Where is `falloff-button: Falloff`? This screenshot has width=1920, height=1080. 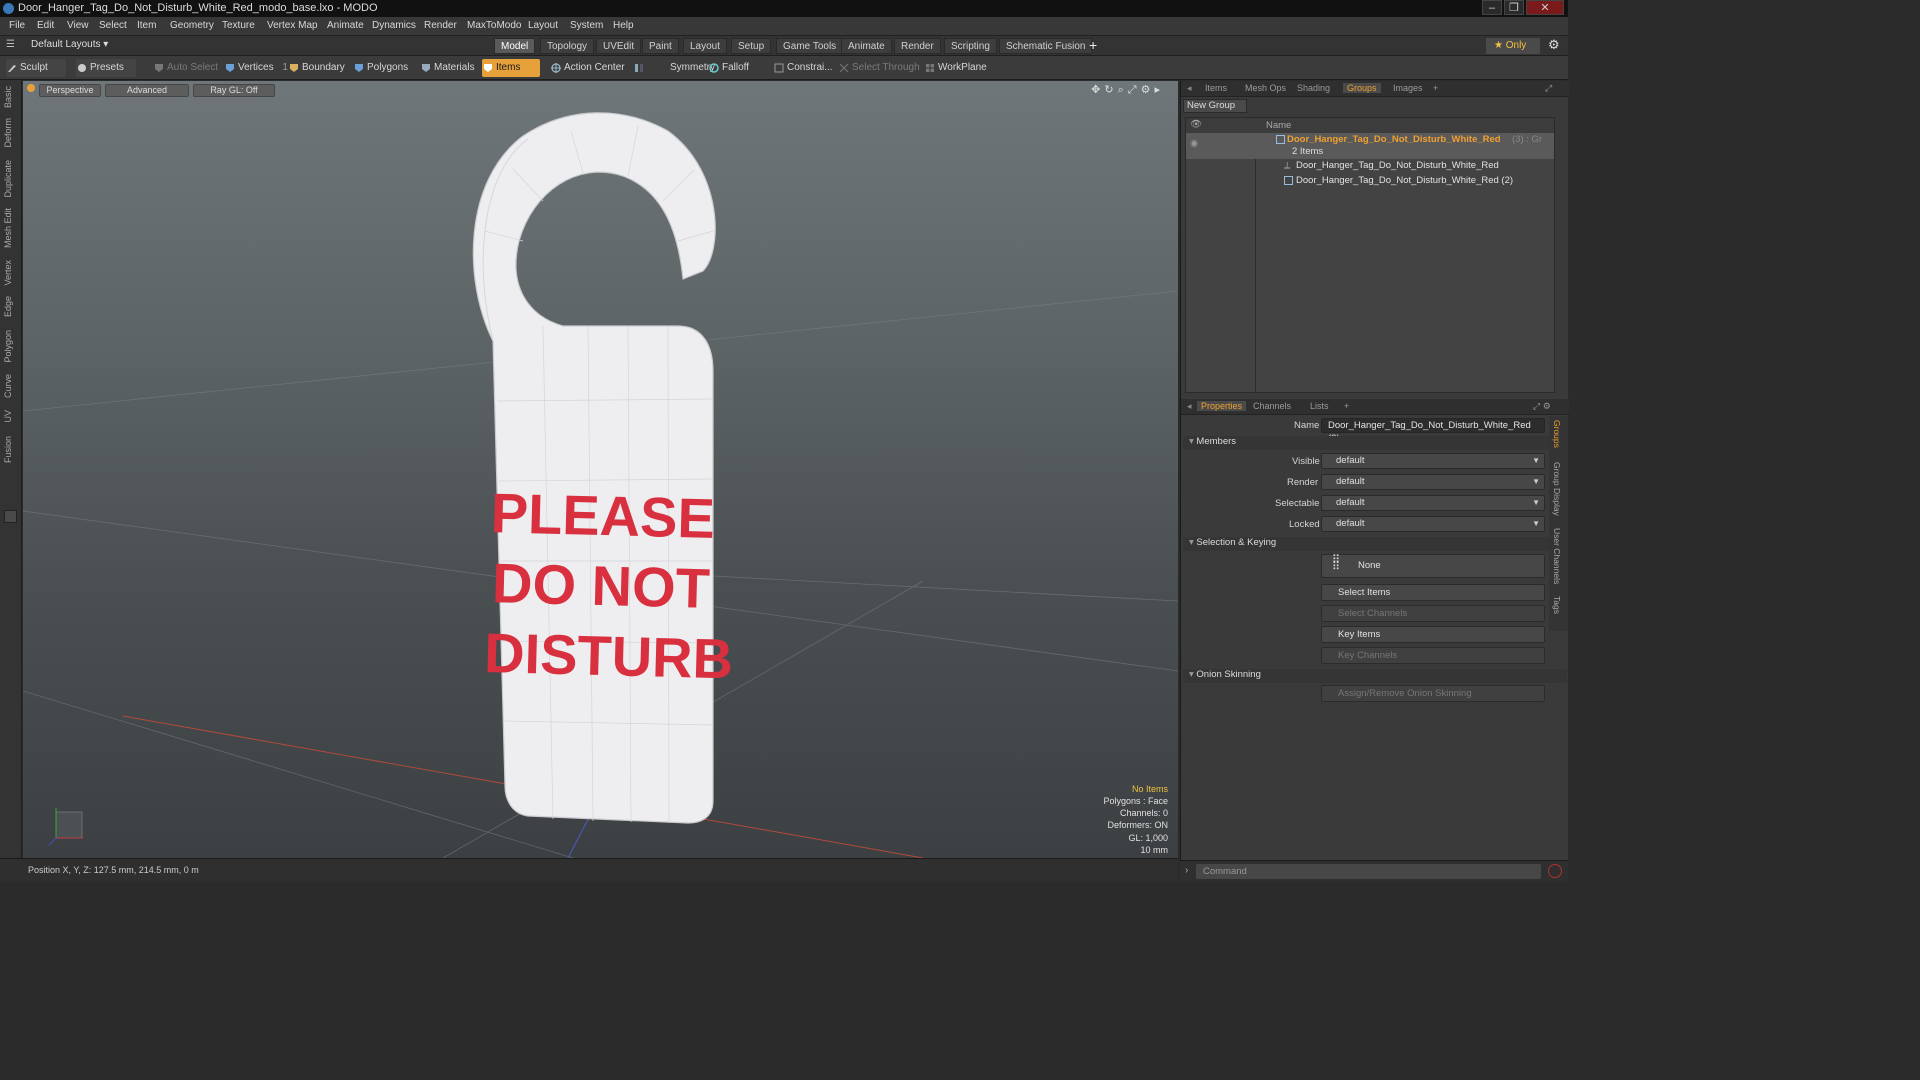
falloff-button: Falloff is located at coordinates (728, 68).